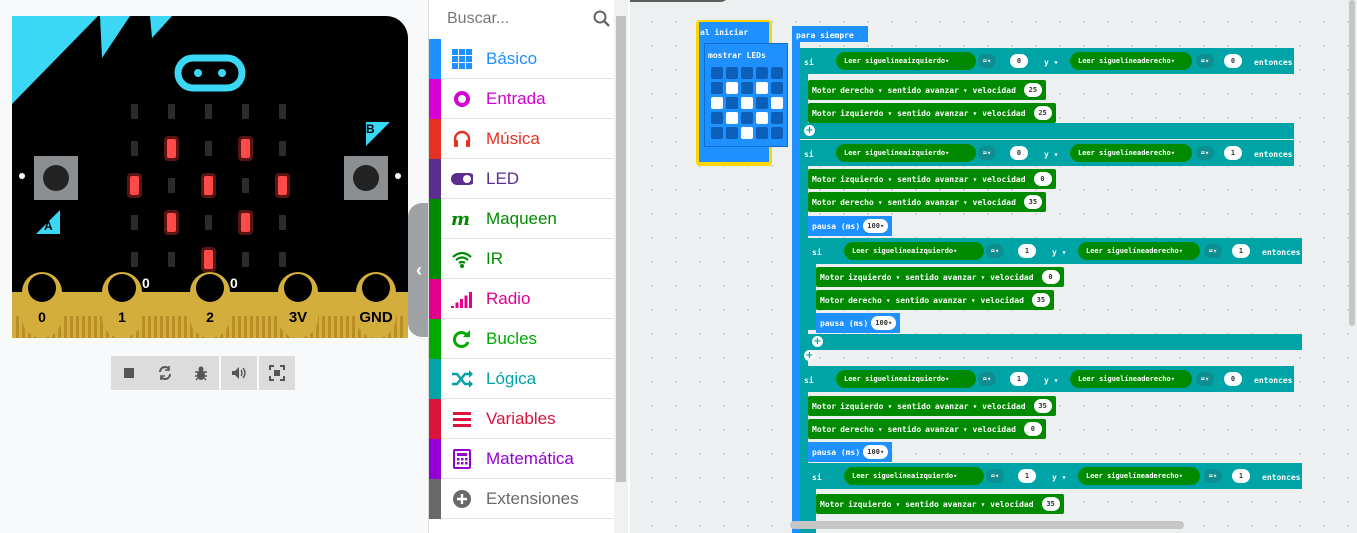 The image size is (1357, 533). What do you see at coordinates (512, 19) in the screenshot?
I see `search-input` at bounding box center [512, 19].